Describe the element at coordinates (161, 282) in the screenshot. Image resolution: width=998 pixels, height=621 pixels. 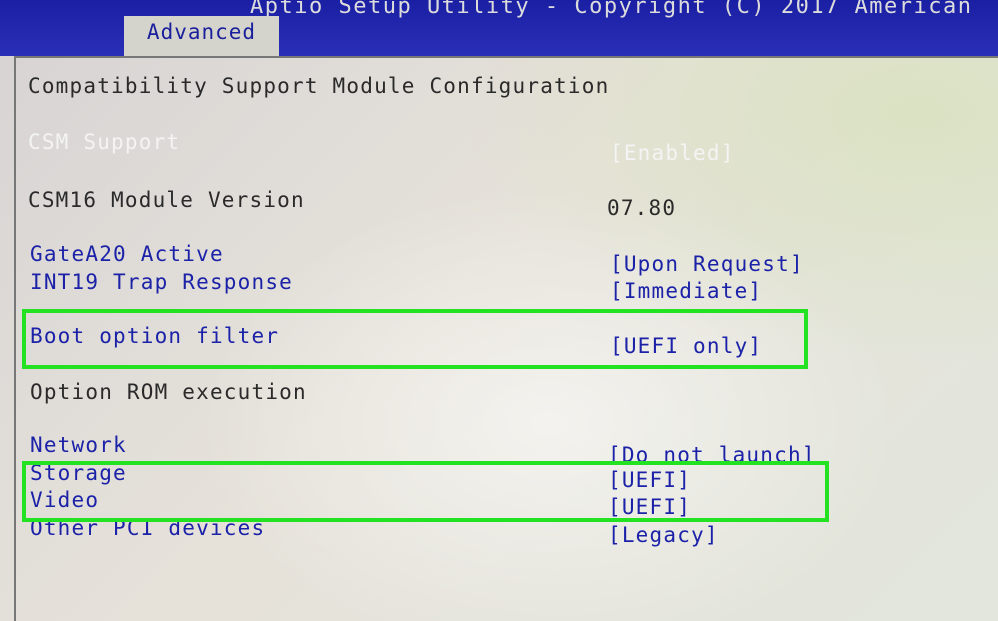
I see `item-label-int19: INT19 Trap Response` at that location.